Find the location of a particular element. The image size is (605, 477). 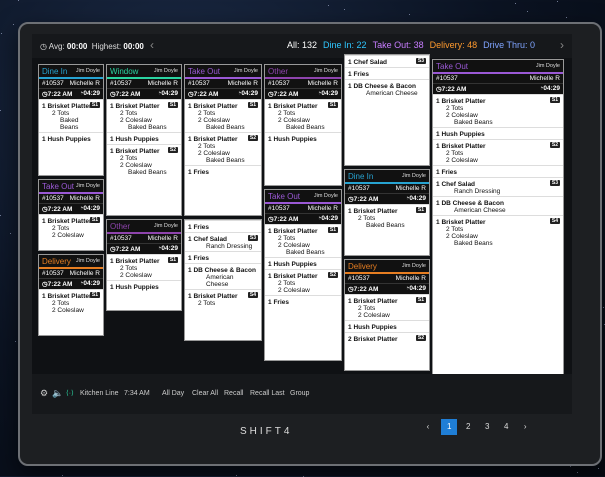

btn-recall: Recall is located at coordinates (233, 393).